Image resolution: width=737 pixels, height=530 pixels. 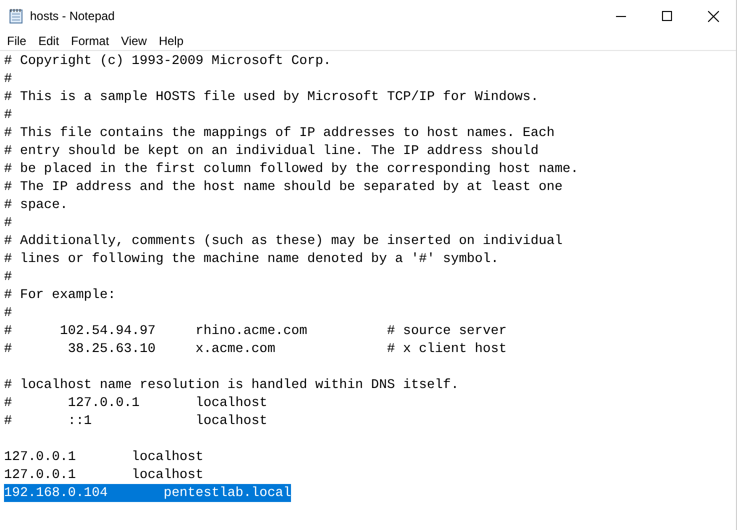 What do you see at coordinates (36, 205) in the screenshot?
I see `text-line: # space.` at bounding box center [36, 205].